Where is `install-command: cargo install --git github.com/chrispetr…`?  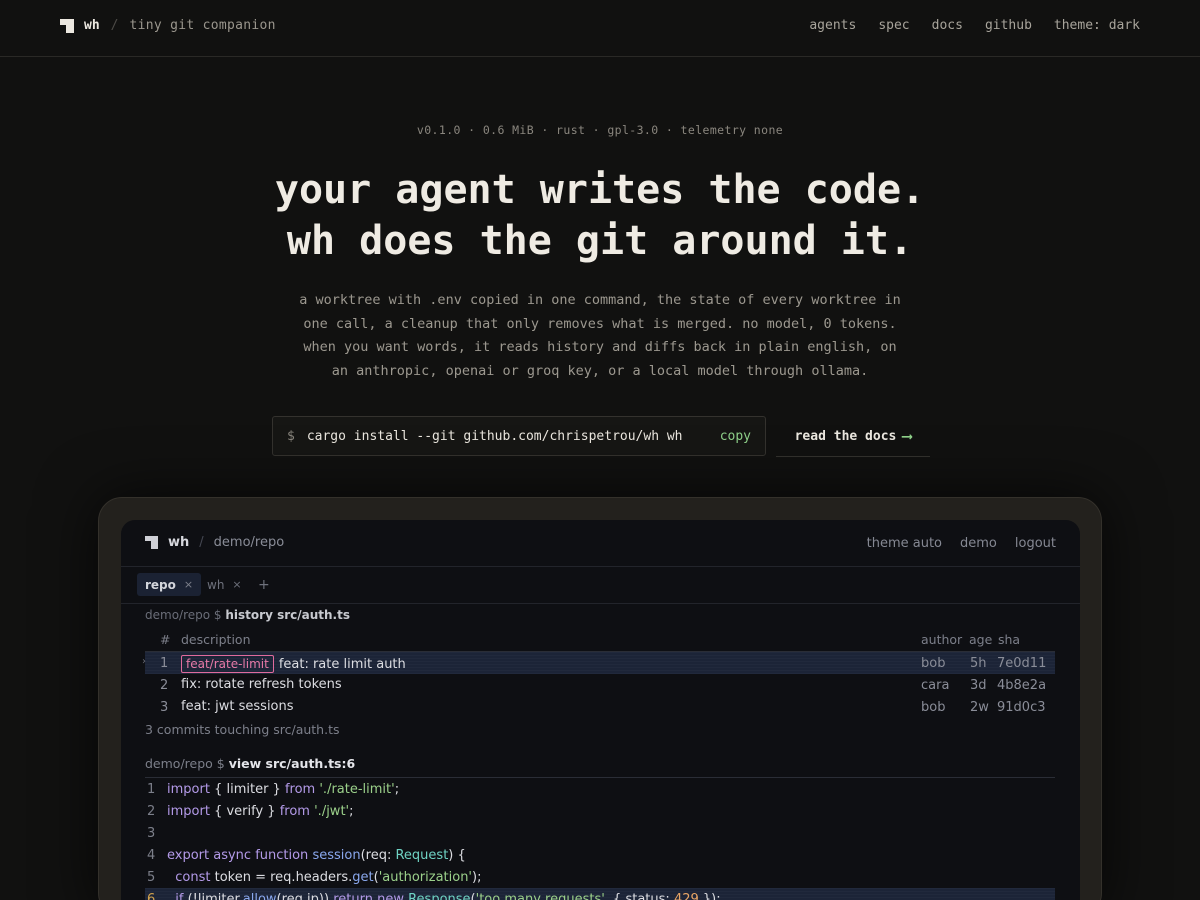 install-command: cargo install --git github.com/chrispetr… is located at coordinates (513, 436).